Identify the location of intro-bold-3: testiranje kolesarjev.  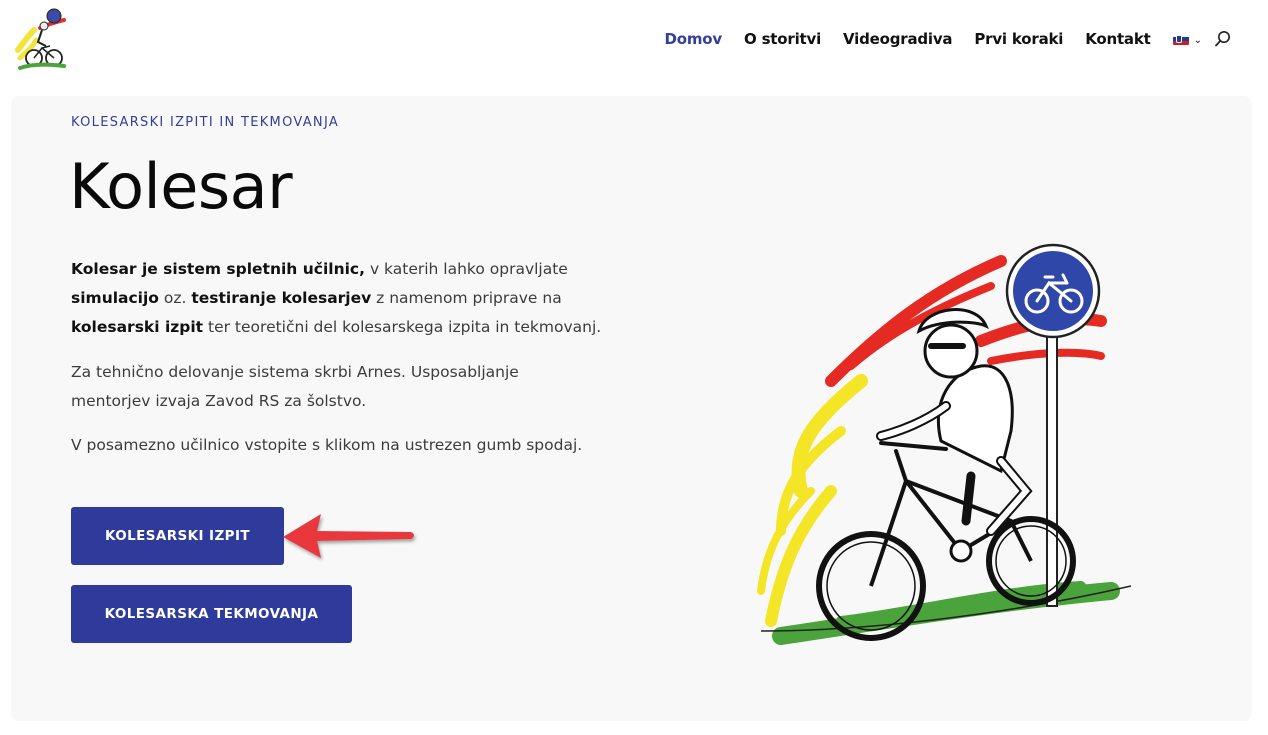
(281, 298).